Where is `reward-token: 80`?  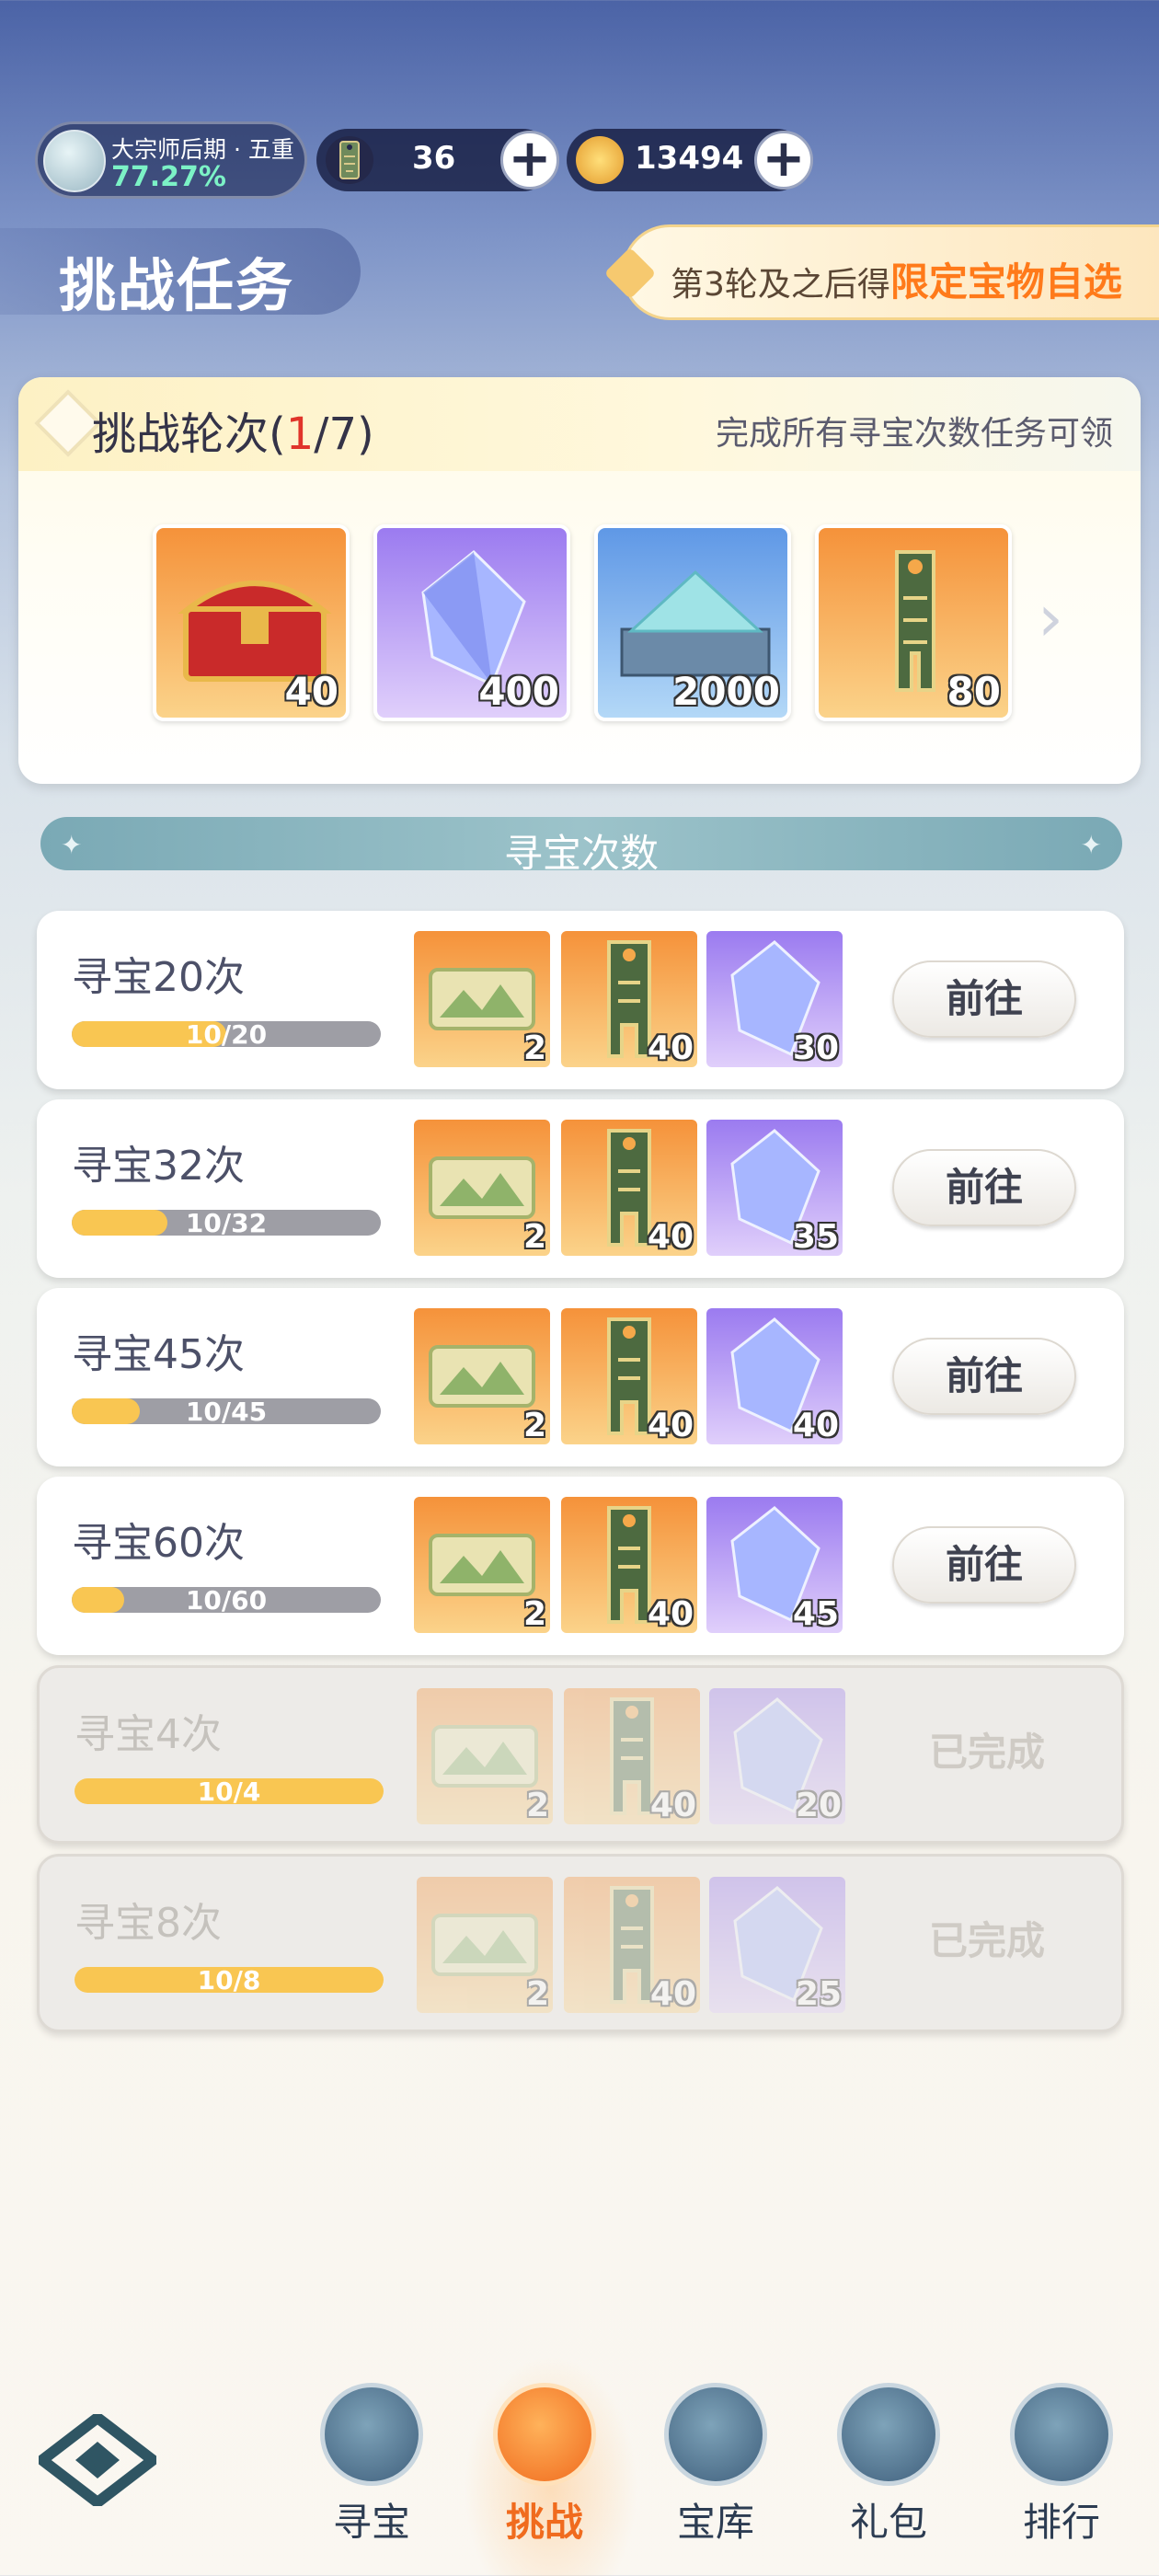 reward-token: 80 is located at coordinates (913, 622).